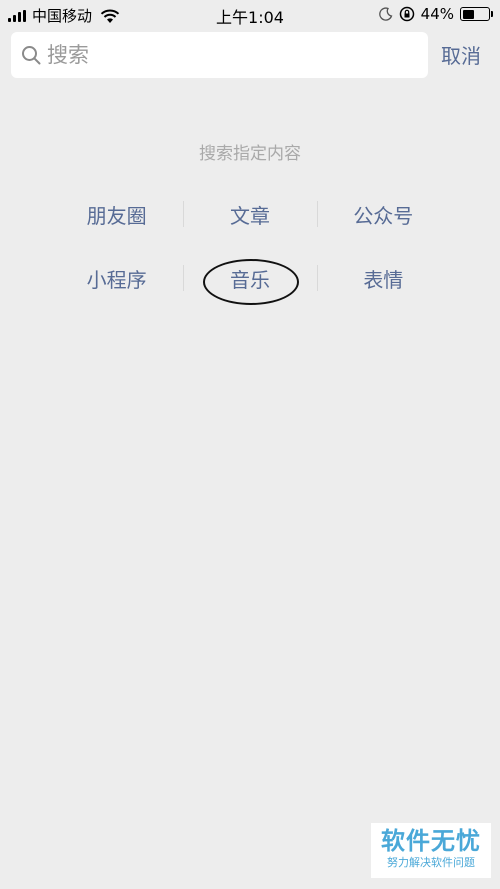  Describe the element at coordinates (383, 214) in the screenshot. I see `category-official-accounts: 公众号` at that location.